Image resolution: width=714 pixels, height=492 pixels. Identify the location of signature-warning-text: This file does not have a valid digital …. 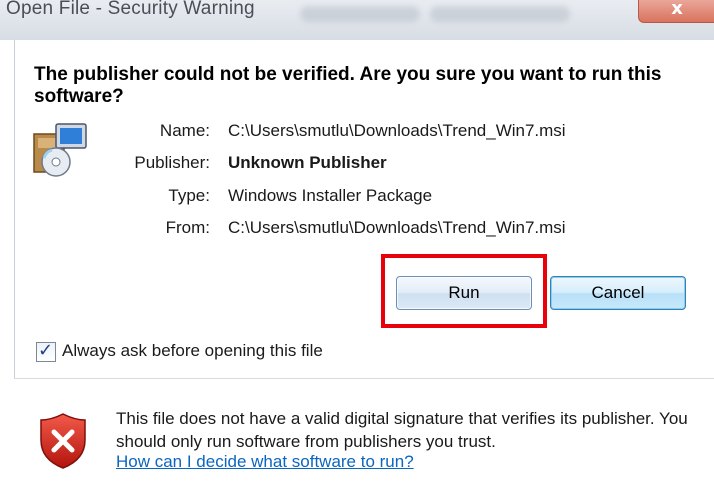
(402, 430).